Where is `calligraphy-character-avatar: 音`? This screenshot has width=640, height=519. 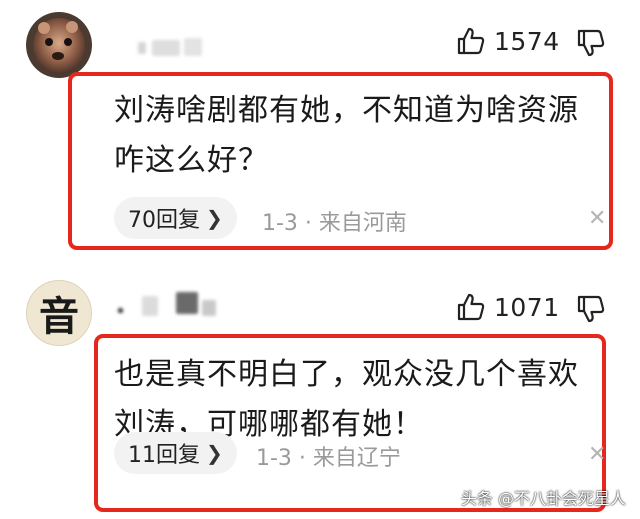
calligraphy-character-avatar: 音 is located at coordinates (59, 316).